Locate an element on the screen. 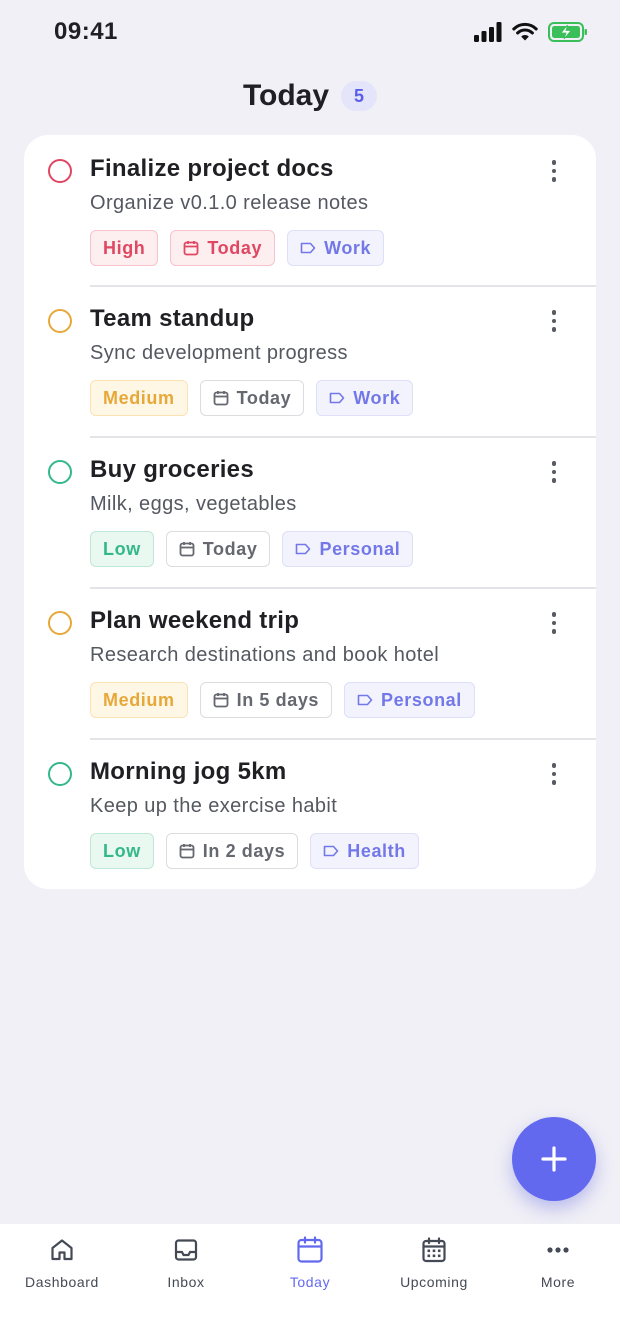 This screenshot has width=620, height=1342. label-tag: Health is located at coordinates (364, 851).